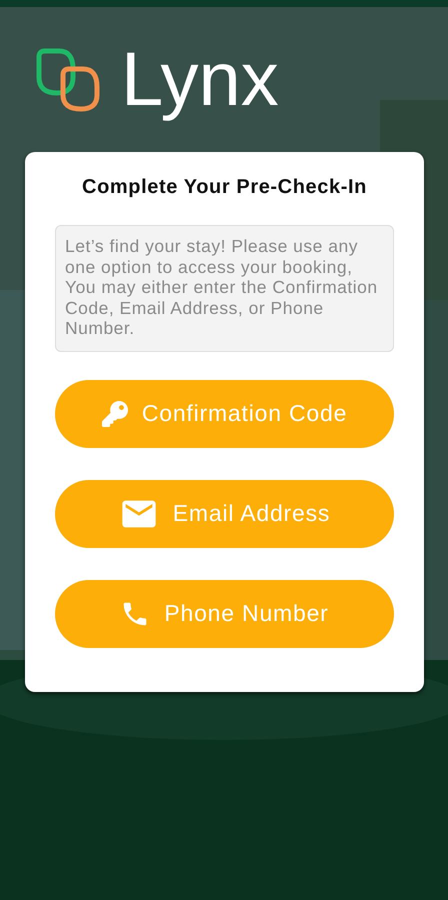  Describe the element at coordinates (224, 288) in the screenshot. I see `info-text: Let’s find your stay! Please use any one option to access your booking, You may either enter the Confirmation Code, Email Address, or Phone Number.` at that location.